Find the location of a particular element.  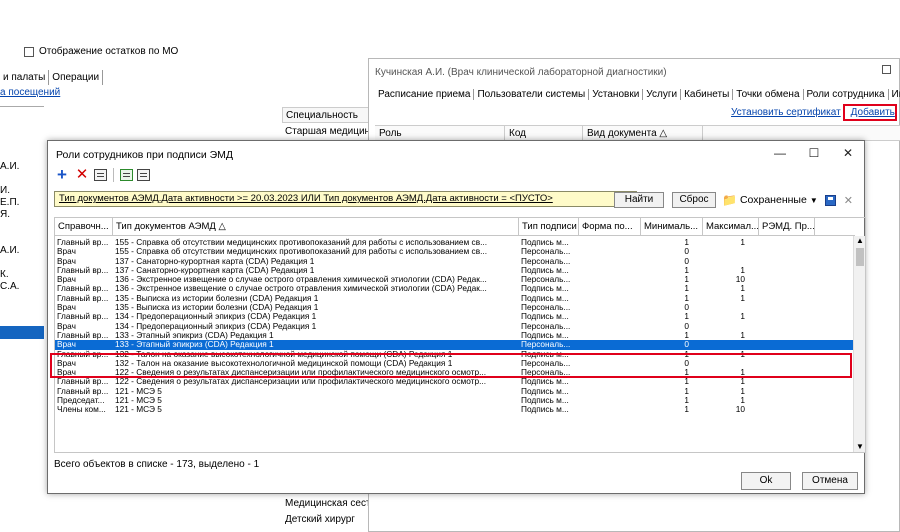

rows-highlight is located at coordinates (451, 365).